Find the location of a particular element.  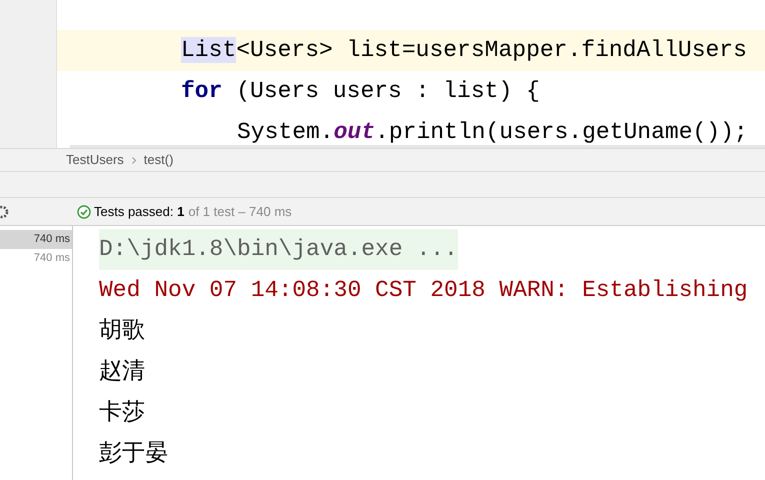

breadcrumb-item: TestUsers is located at coordinates (95, 160).